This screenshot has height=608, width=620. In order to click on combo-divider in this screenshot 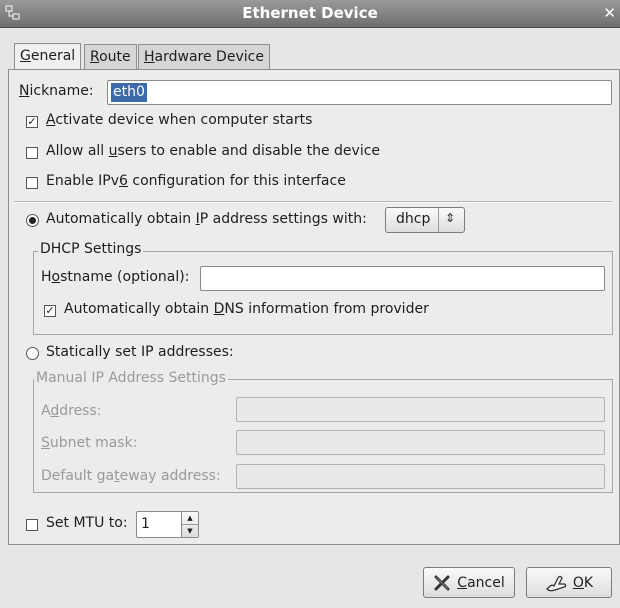, I will do `click(438, 220)`.